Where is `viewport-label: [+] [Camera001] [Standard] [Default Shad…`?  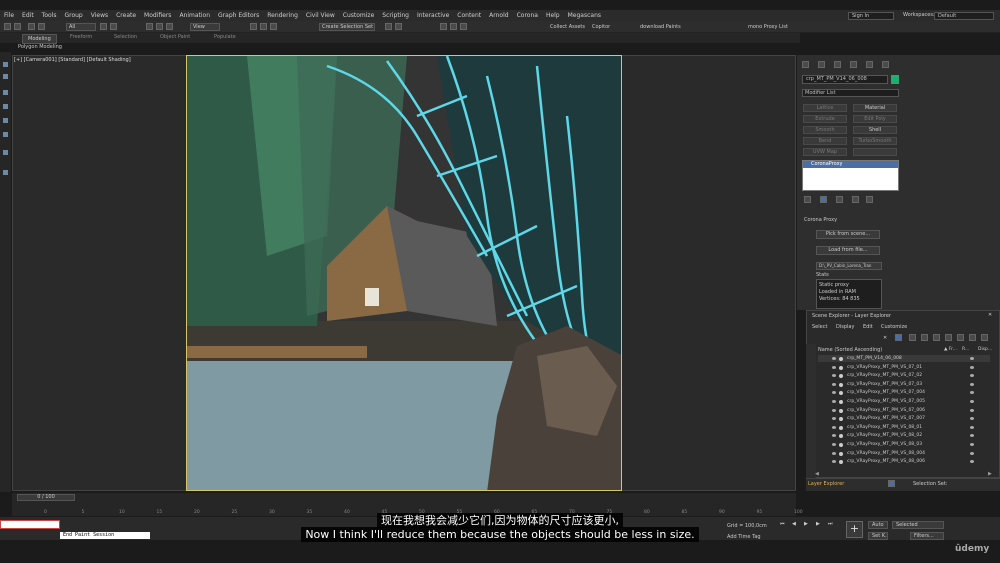 viewport-label: [+] [Camera001] [Standard] [Default Shad… is located at coordinates (72, 60).